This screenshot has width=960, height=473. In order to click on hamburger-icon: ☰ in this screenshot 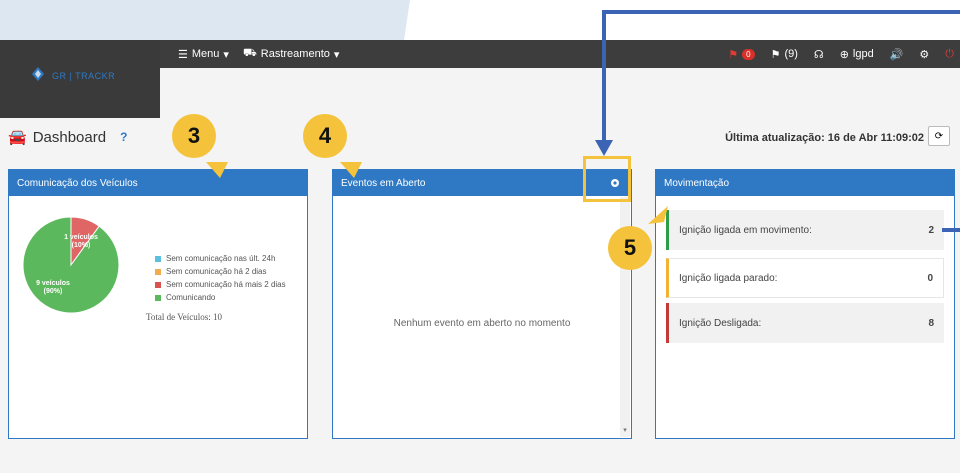, I will do `click(183, 54)`.